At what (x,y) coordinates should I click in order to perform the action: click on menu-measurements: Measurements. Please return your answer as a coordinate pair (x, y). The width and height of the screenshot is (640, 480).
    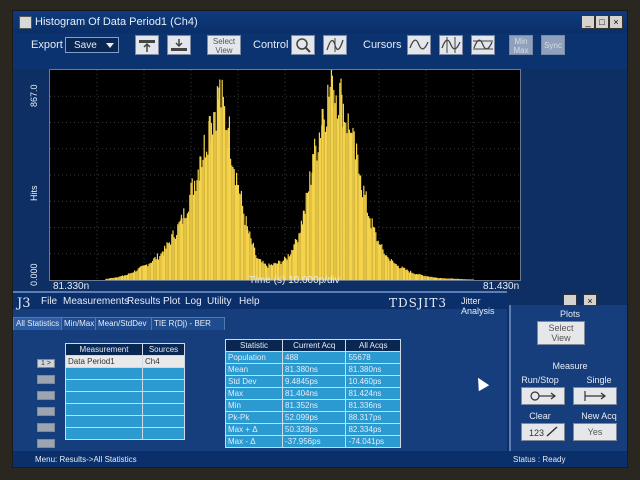
    Looking at the image, I should click on (96, 301).